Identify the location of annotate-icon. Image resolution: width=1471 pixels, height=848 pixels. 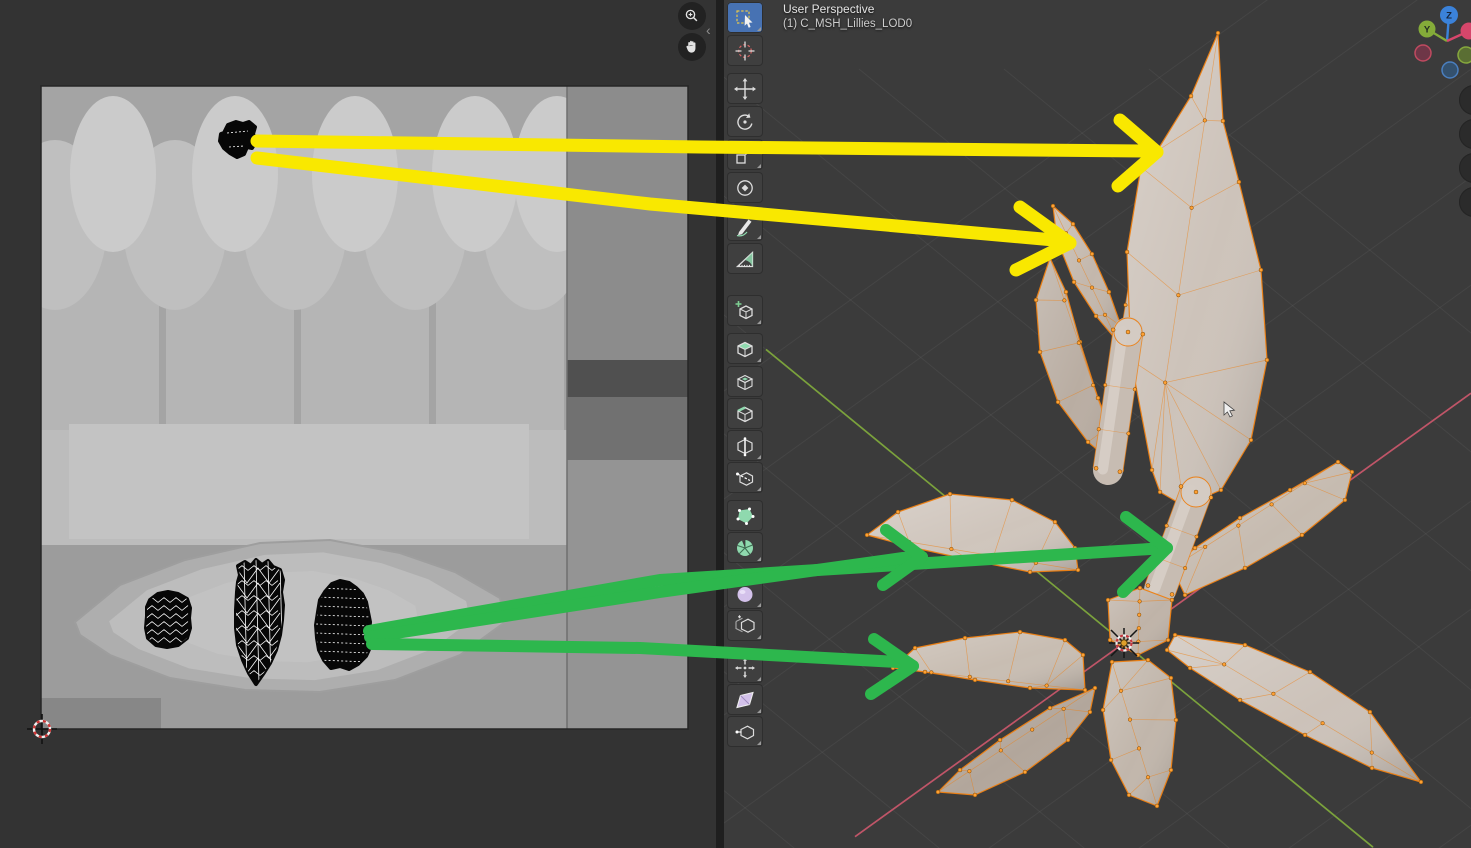
(744, 227).